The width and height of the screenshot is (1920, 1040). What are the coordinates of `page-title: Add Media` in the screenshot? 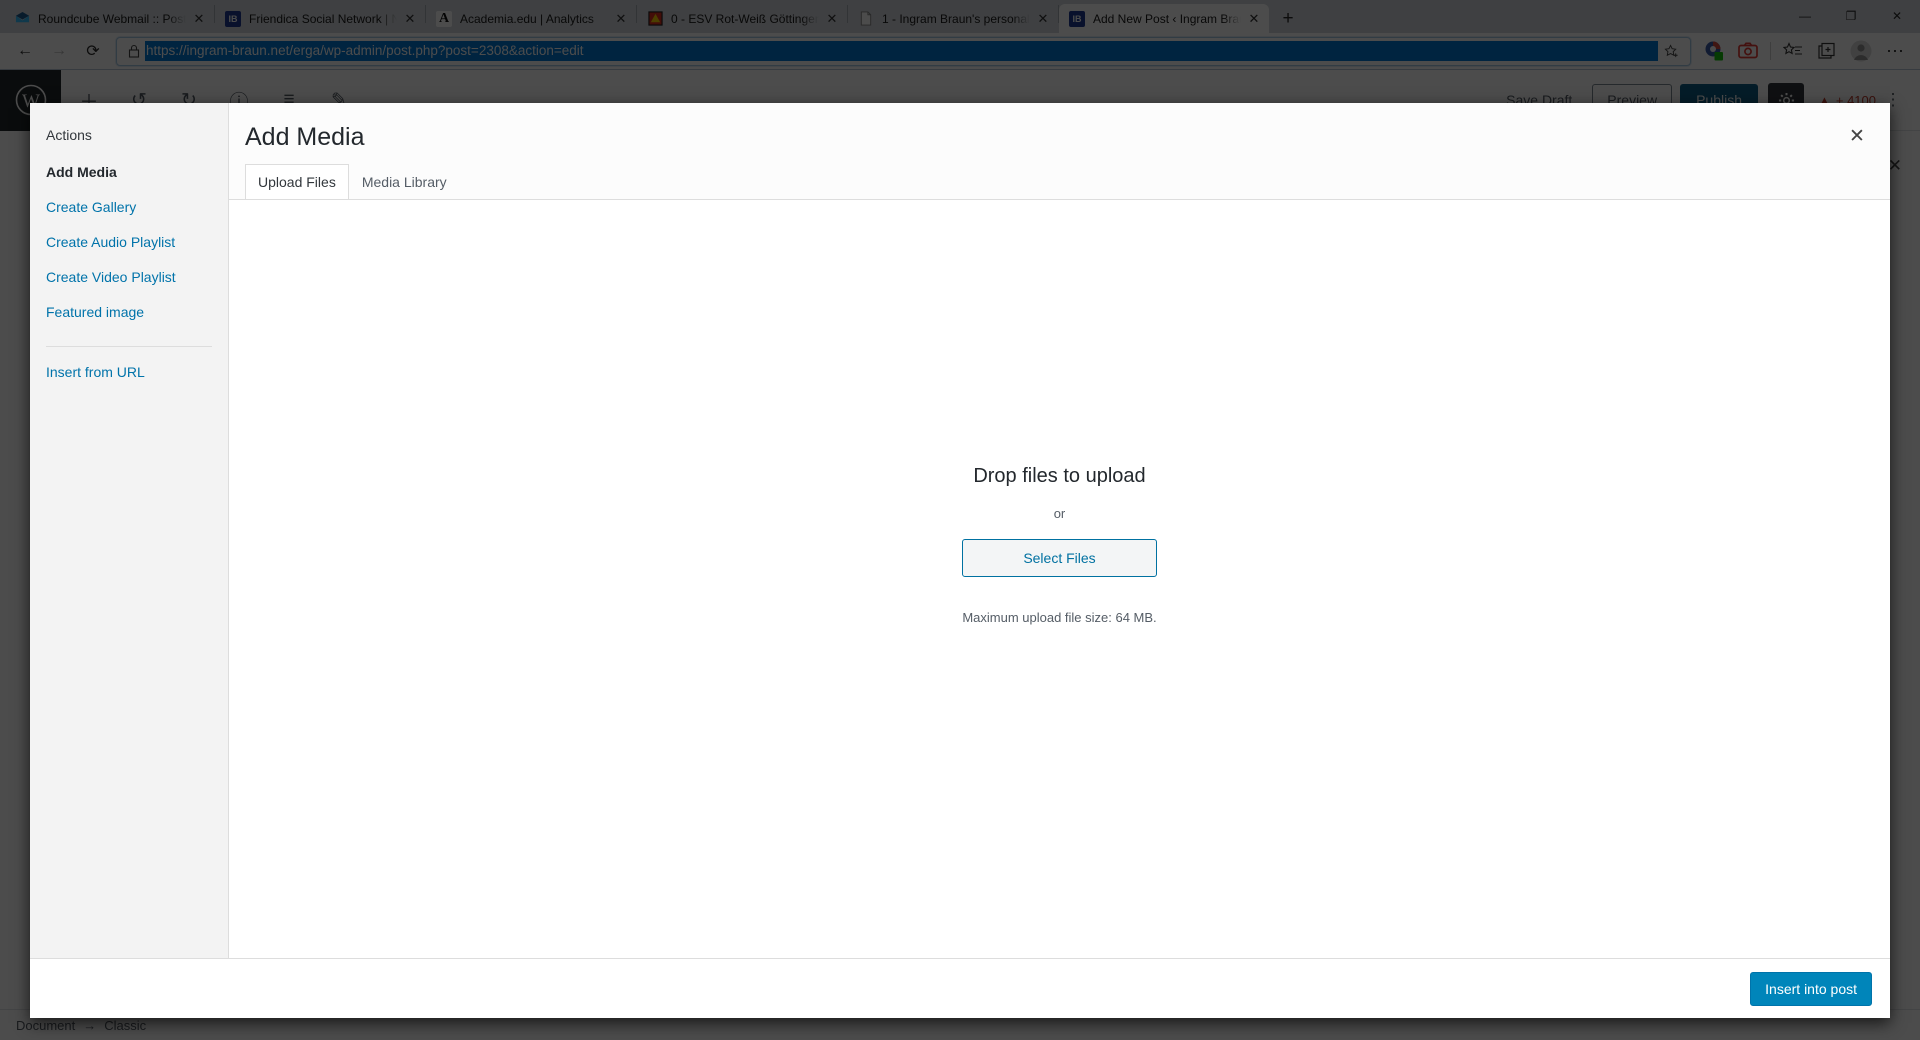 It's located at (305, 137).